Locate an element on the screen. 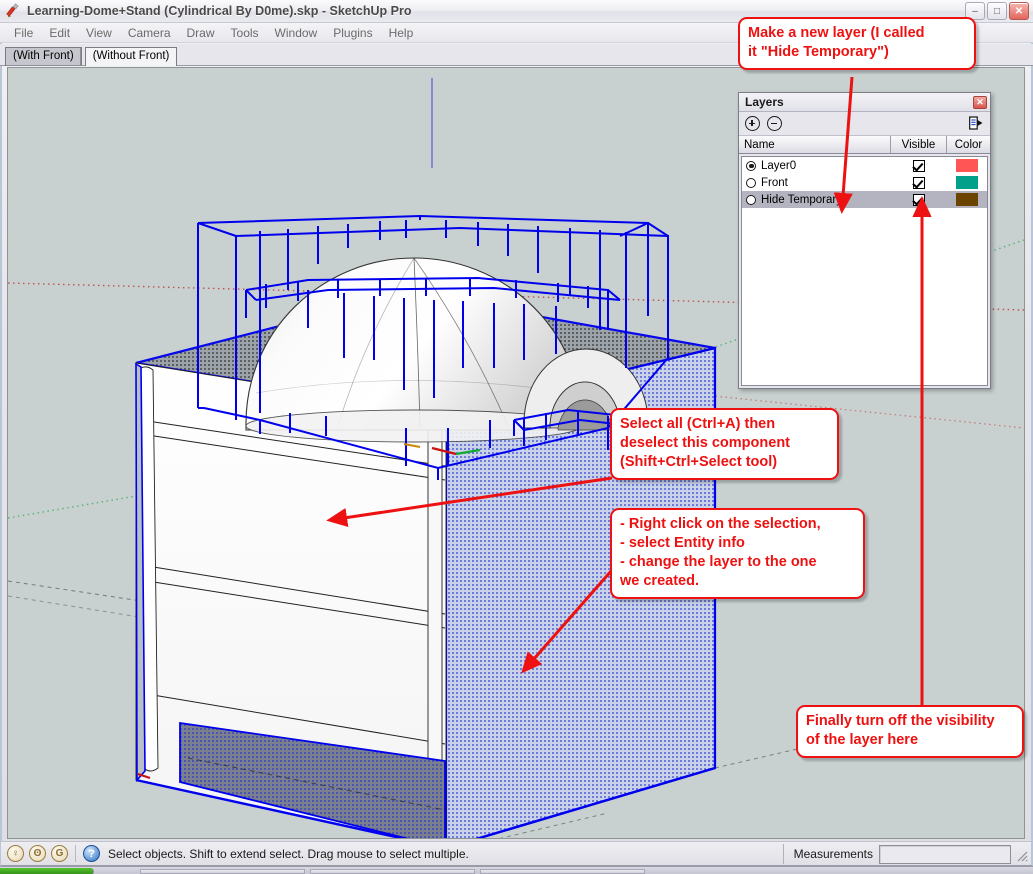 Image resolution: width=1033 pixels, height=874 pixels. help-icon: ? is located at coordinates (91, 853).